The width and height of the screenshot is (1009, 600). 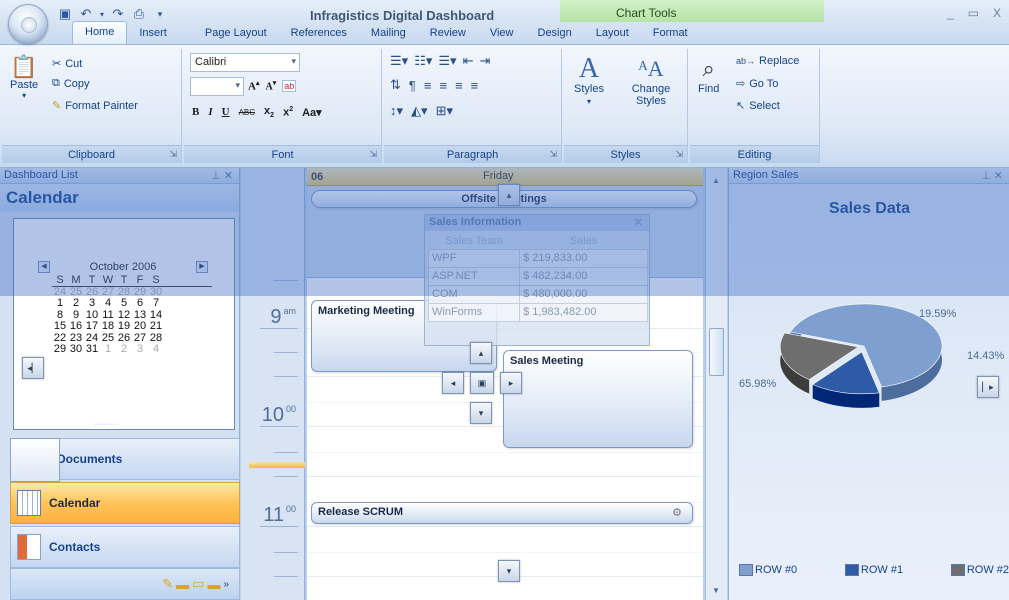 I want to click on change-case-icon: Aa▾, so click(x=312, y=112).